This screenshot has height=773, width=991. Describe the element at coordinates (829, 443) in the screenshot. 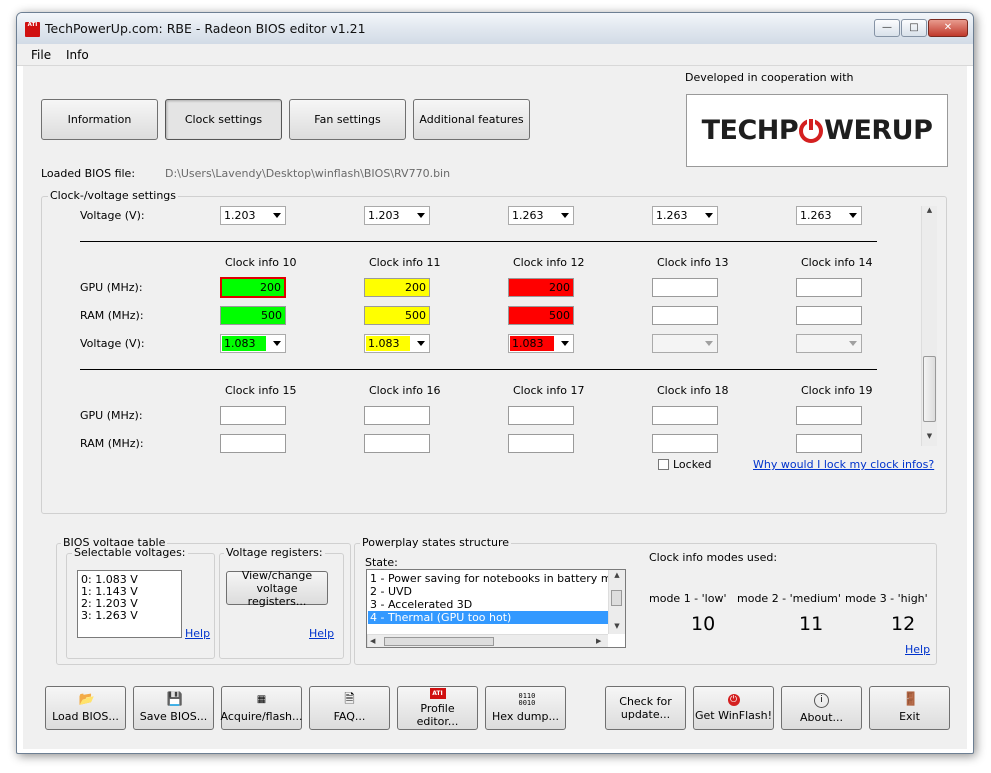

I see `ram-clock-19-input` at that location.